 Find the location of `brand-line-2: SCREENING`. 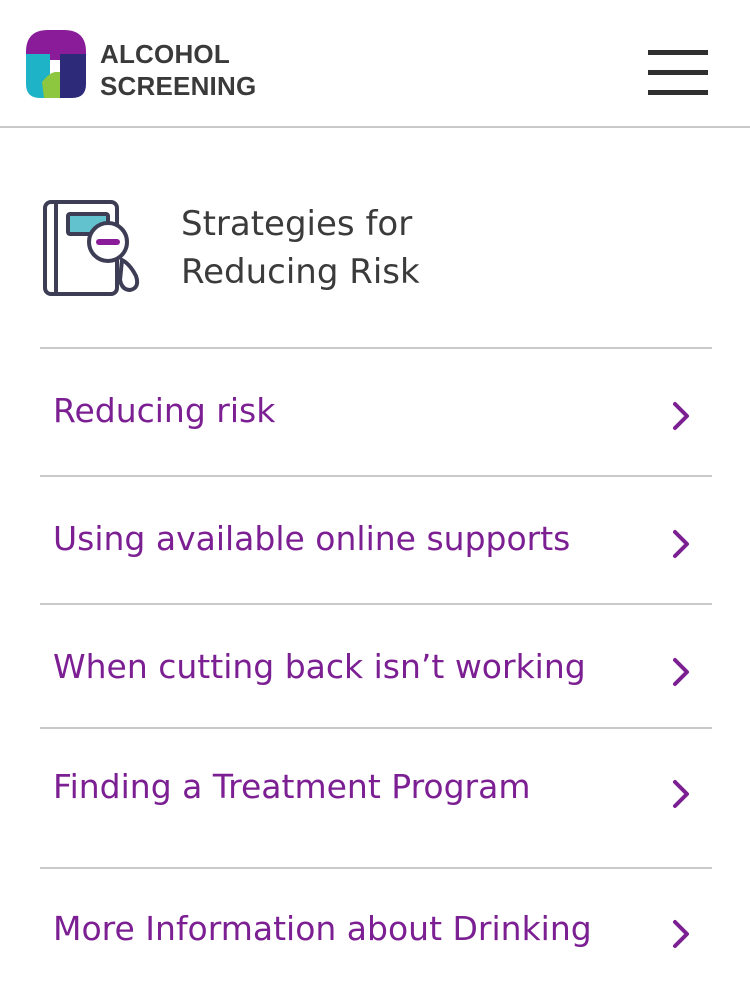

brand-line-2: SCREENING is located at coordinates (178, 86).